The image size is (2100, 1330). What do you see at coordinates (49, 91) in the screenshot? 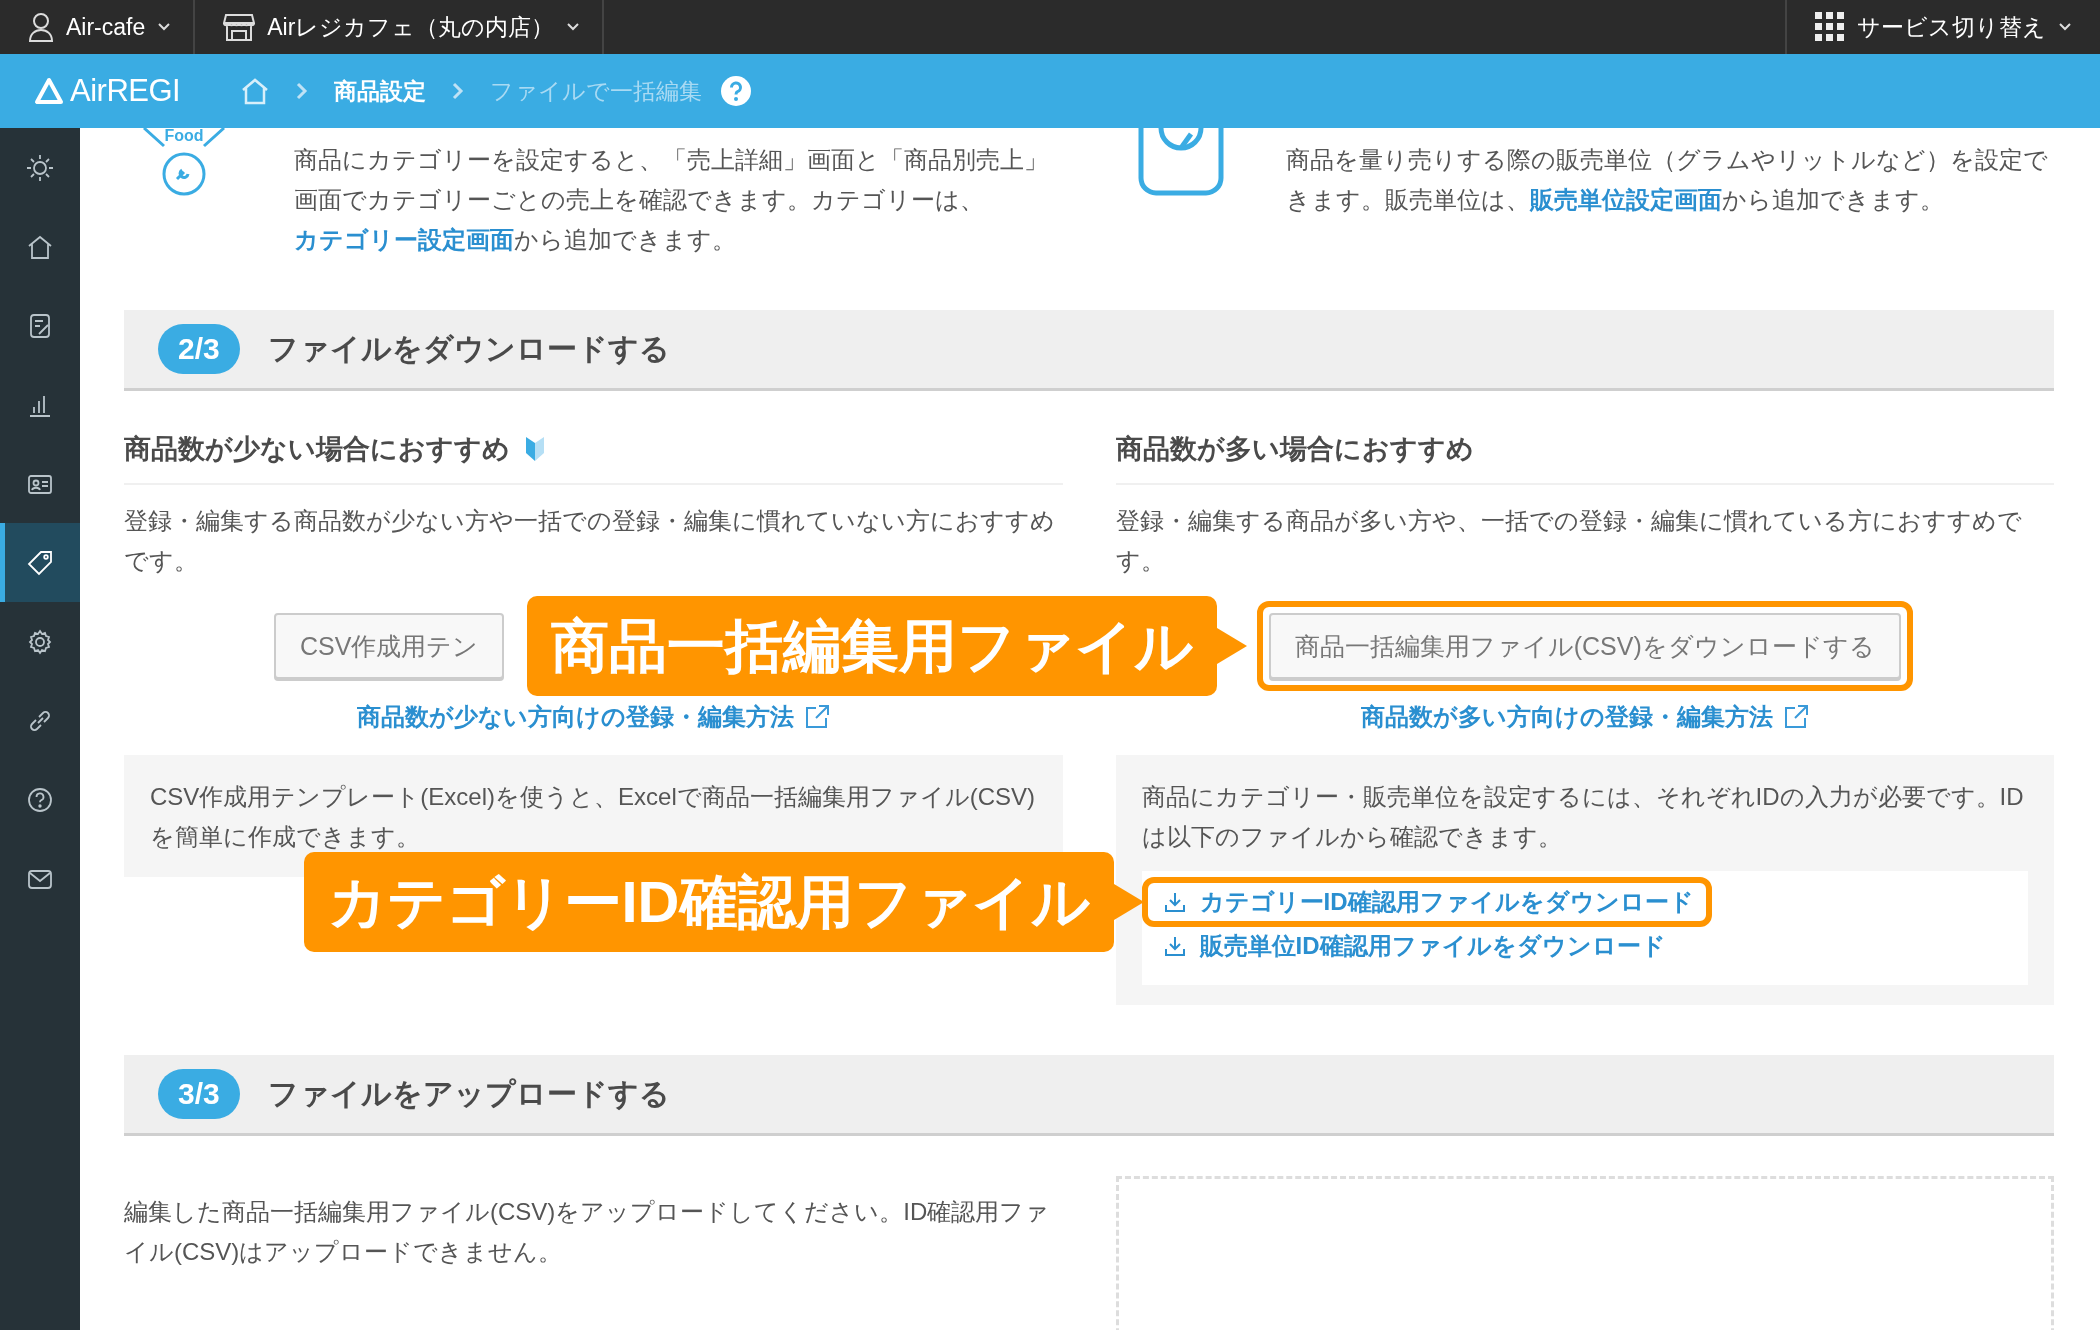
I see `triangle-logo-icon` at bounding box center [49, 91].